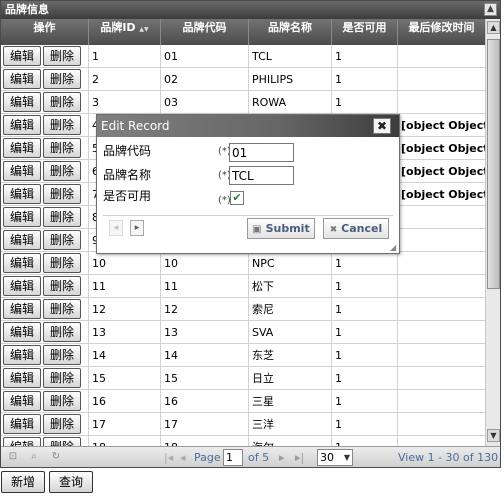  Describe the element at coordinates (243, 56) in the screenshot. I see `table-row: 编辑 删除 1 01 TCL 1` at that location.